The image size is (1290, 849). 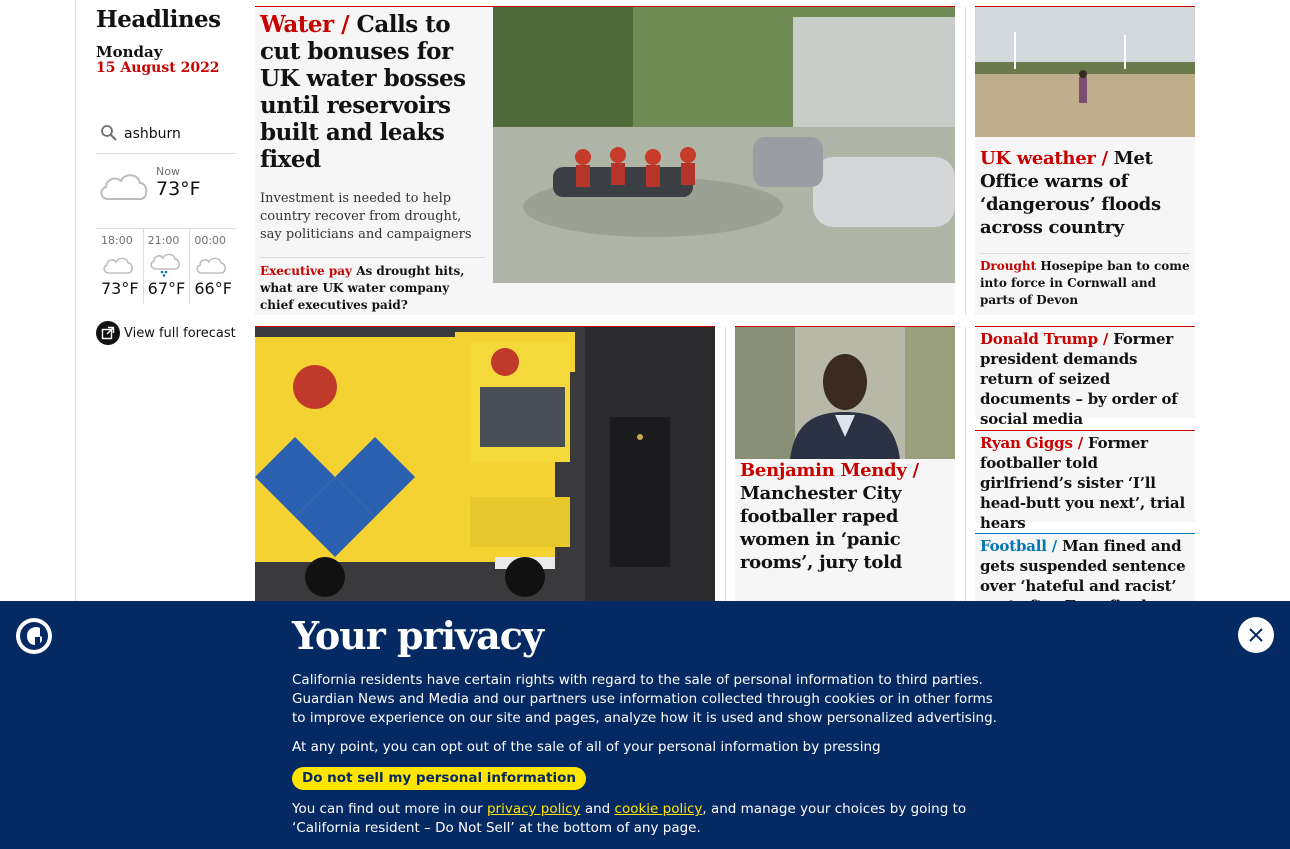 I want to click on forecast-slot: 18:00 73°F, so click(x=119, y=266).